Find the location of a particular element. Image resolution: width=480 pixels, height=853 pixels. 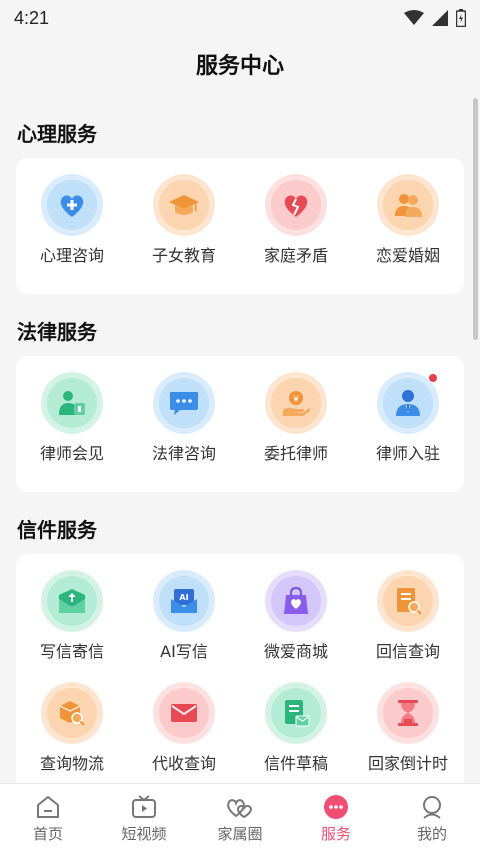

legal-services-card: 律师会见 法律咨询 ¥ 委托律师 律师入驻 is located at coordinates (240, 424).